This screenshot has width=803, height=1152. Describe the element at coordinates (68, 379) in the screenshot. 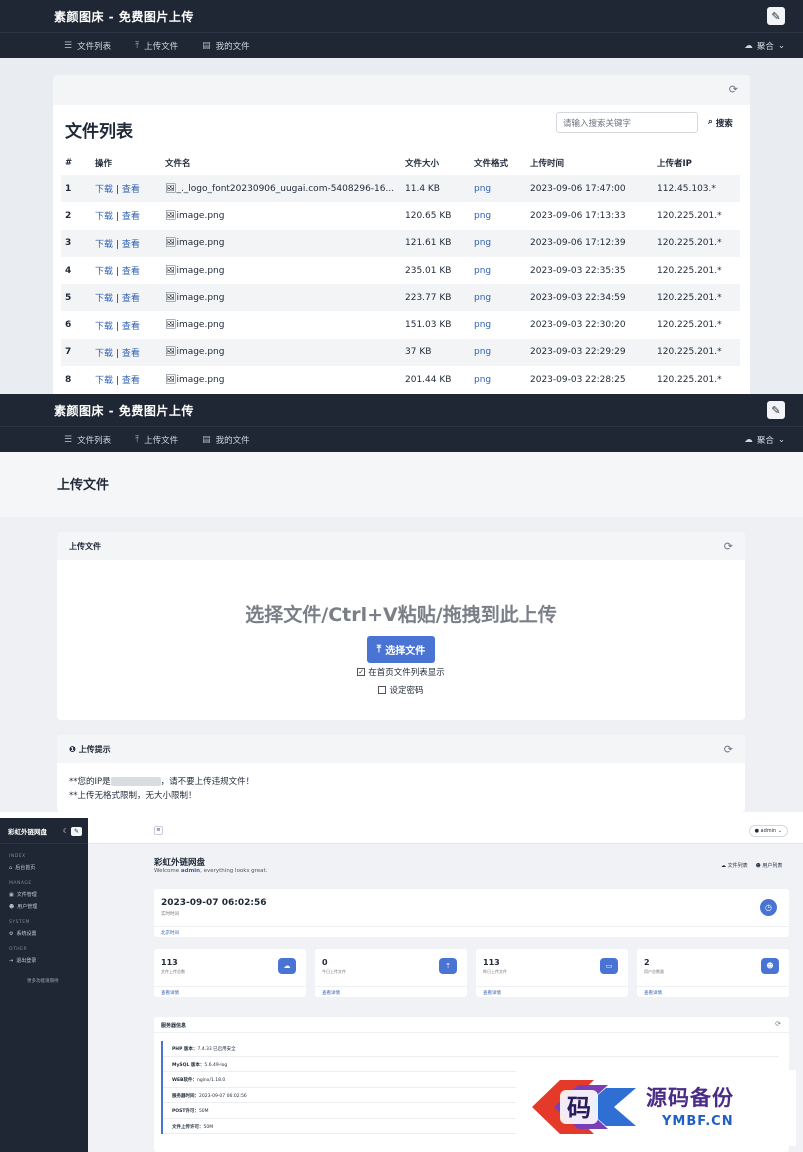

I see `row-number: 8` at that location.